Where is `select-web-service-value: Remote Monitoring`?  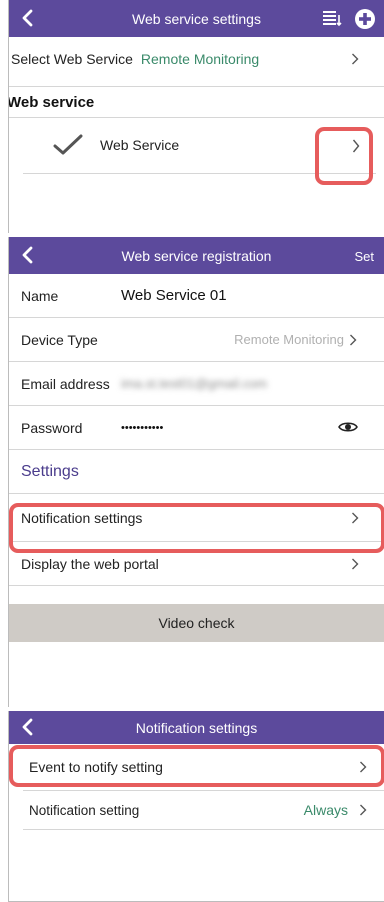 select-web-service-value: Remote Monitoring is located at coordinates (200, 58).